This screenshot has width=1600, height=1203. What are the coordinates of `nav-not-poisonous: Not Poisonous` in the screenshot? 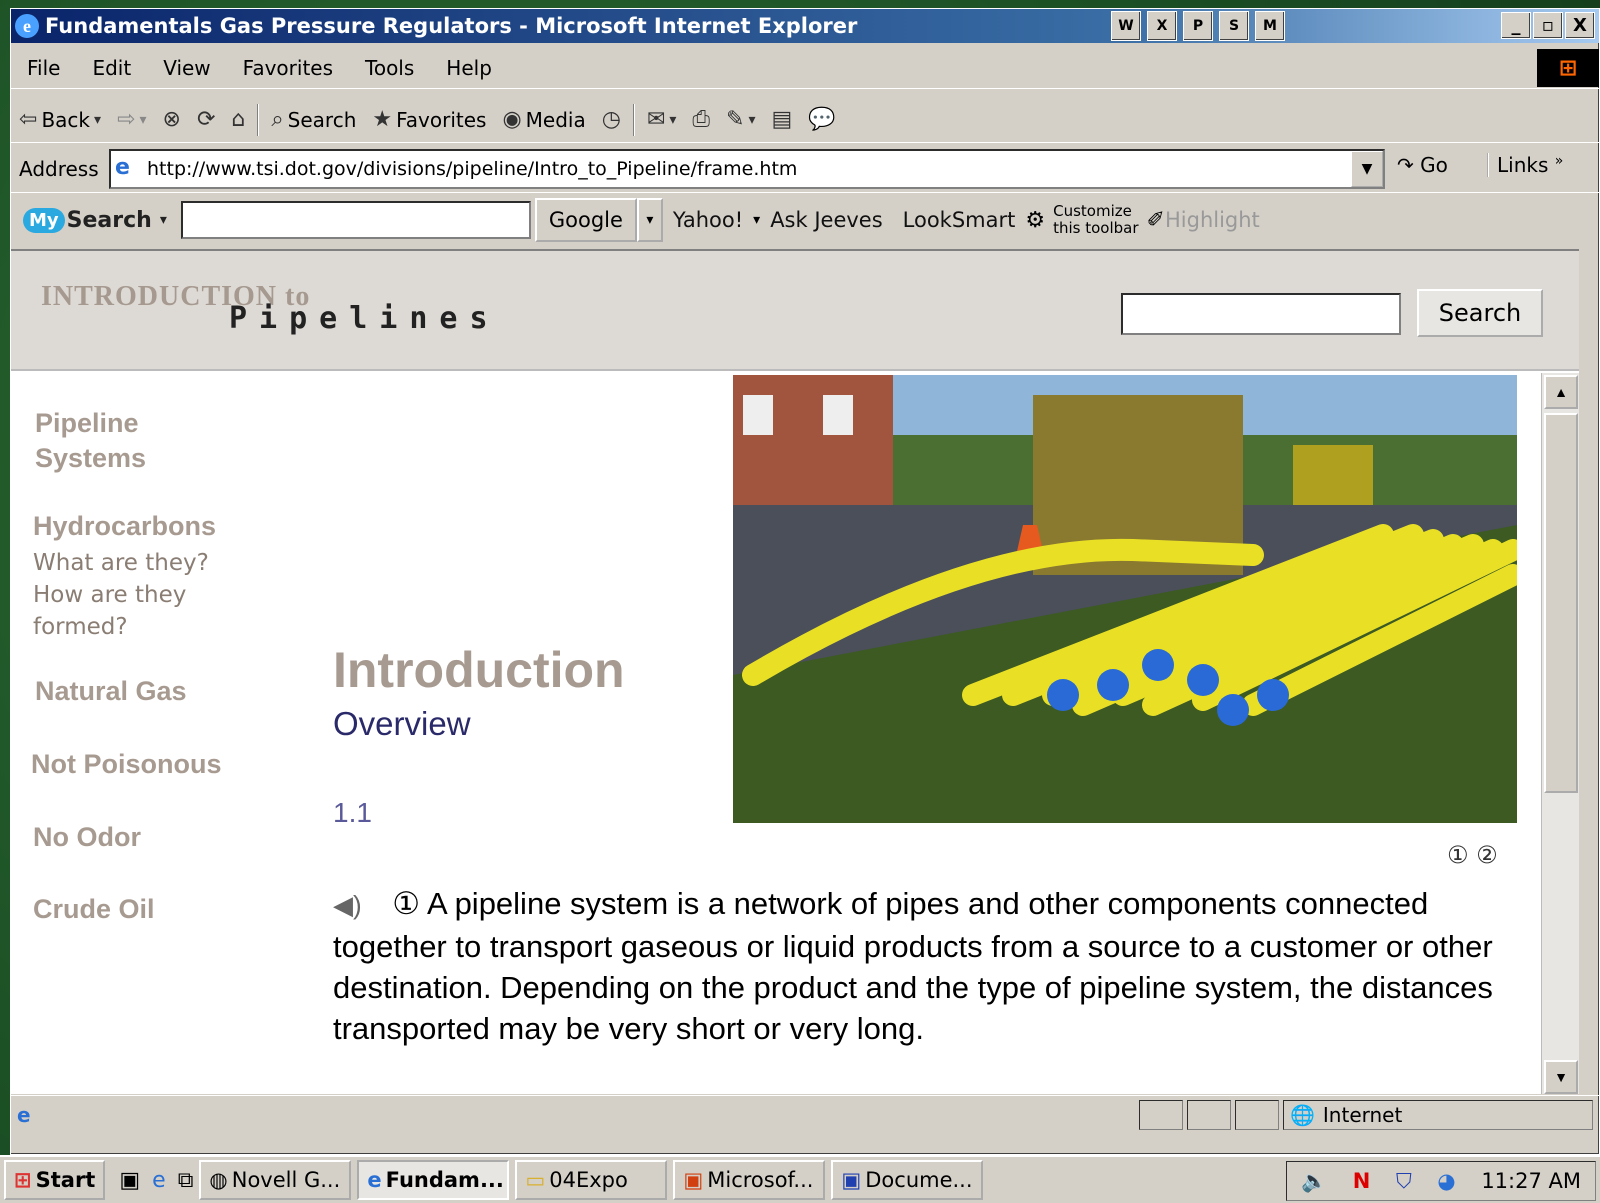 It's located at (126, 764).